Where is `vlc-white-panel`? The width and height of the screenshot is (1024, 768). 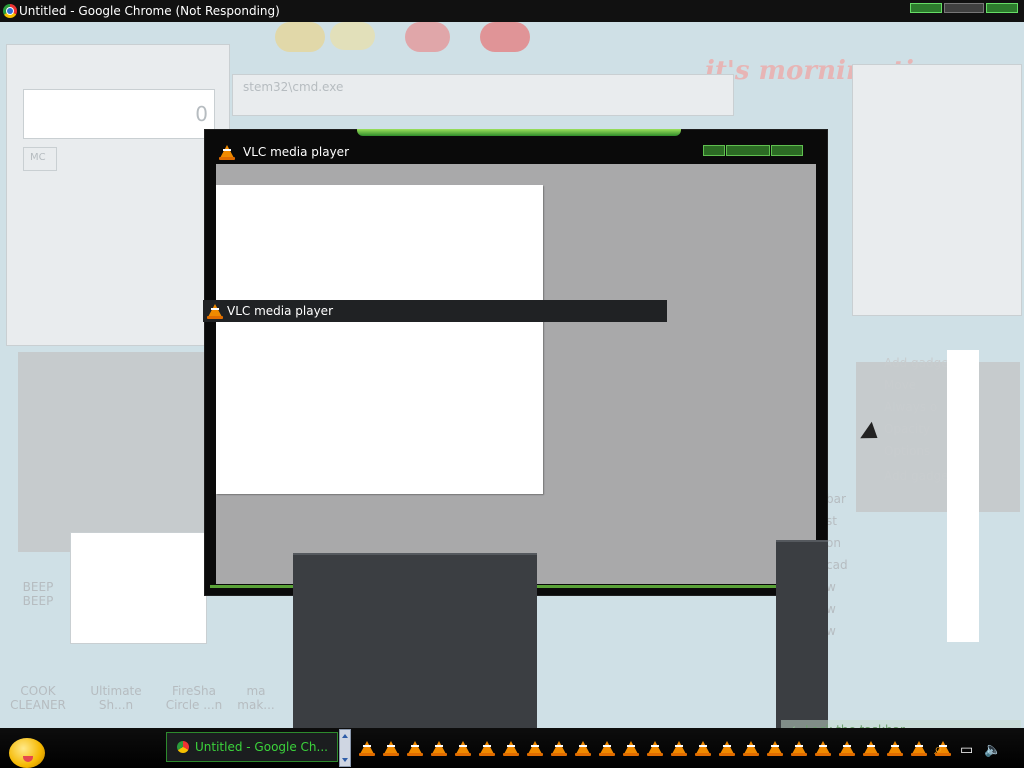
vlc-white-panel is located at coordinates (379, 339).